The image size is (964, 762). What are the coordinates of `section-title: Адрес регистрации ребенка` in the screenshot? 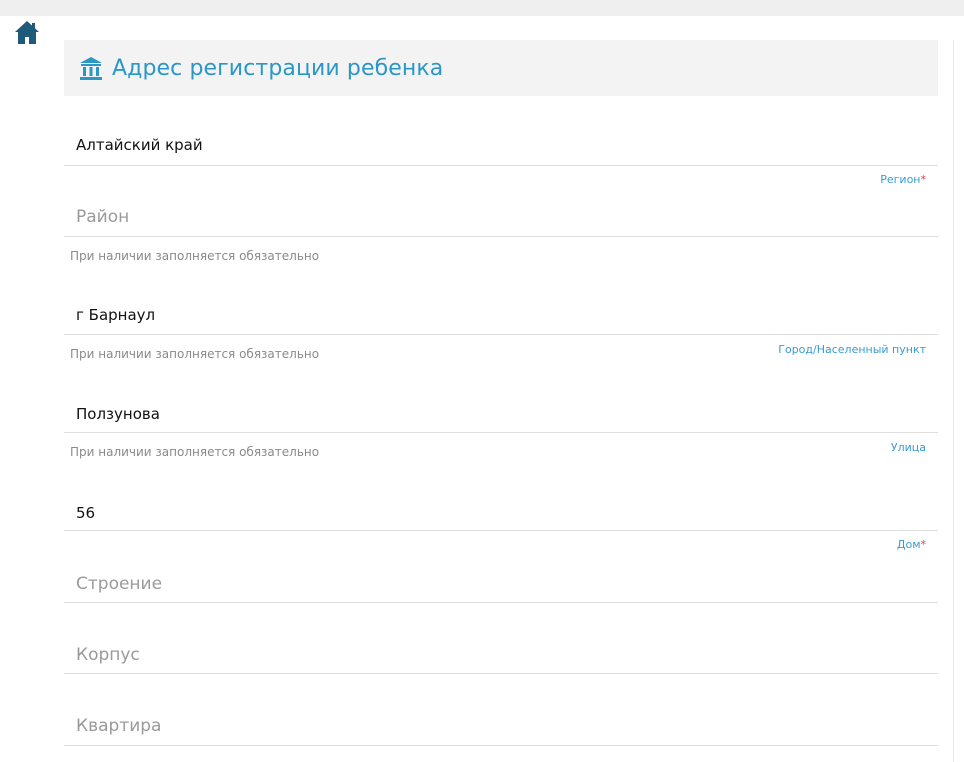 It's located at (278, 68).